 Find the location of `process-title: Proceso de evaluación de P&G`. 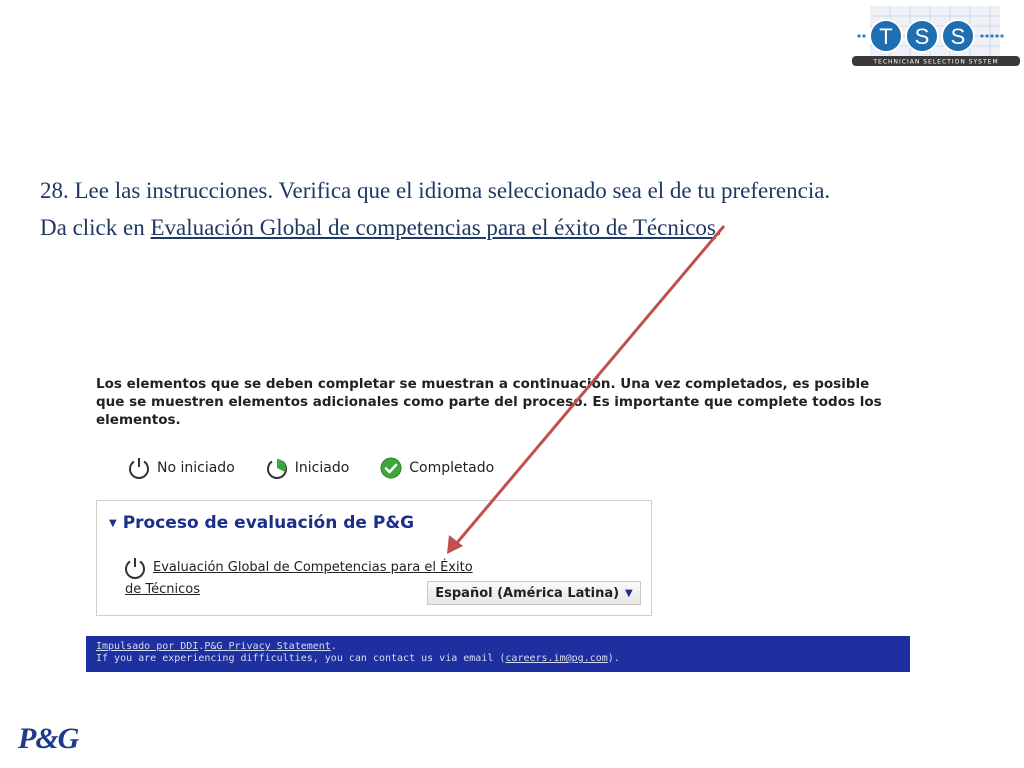

process-title: Proceso de evaluación de P&G is located at coordinates (268, 523).